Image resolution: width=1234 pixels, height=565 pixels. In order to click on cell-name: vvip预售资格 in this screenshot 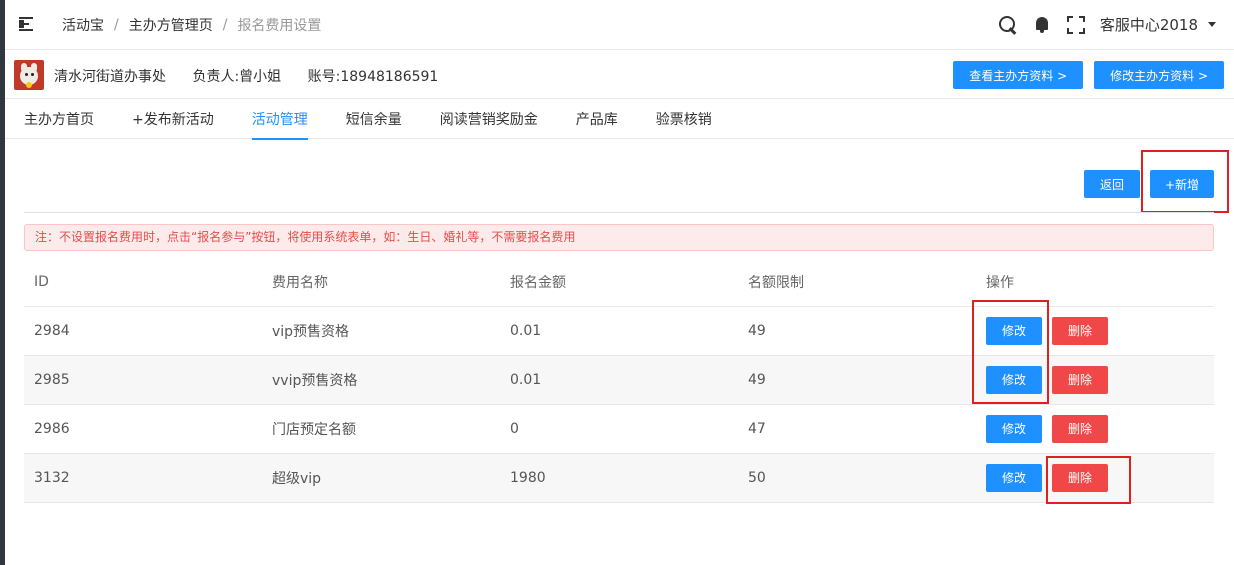, I will do `click(381, 380)`.